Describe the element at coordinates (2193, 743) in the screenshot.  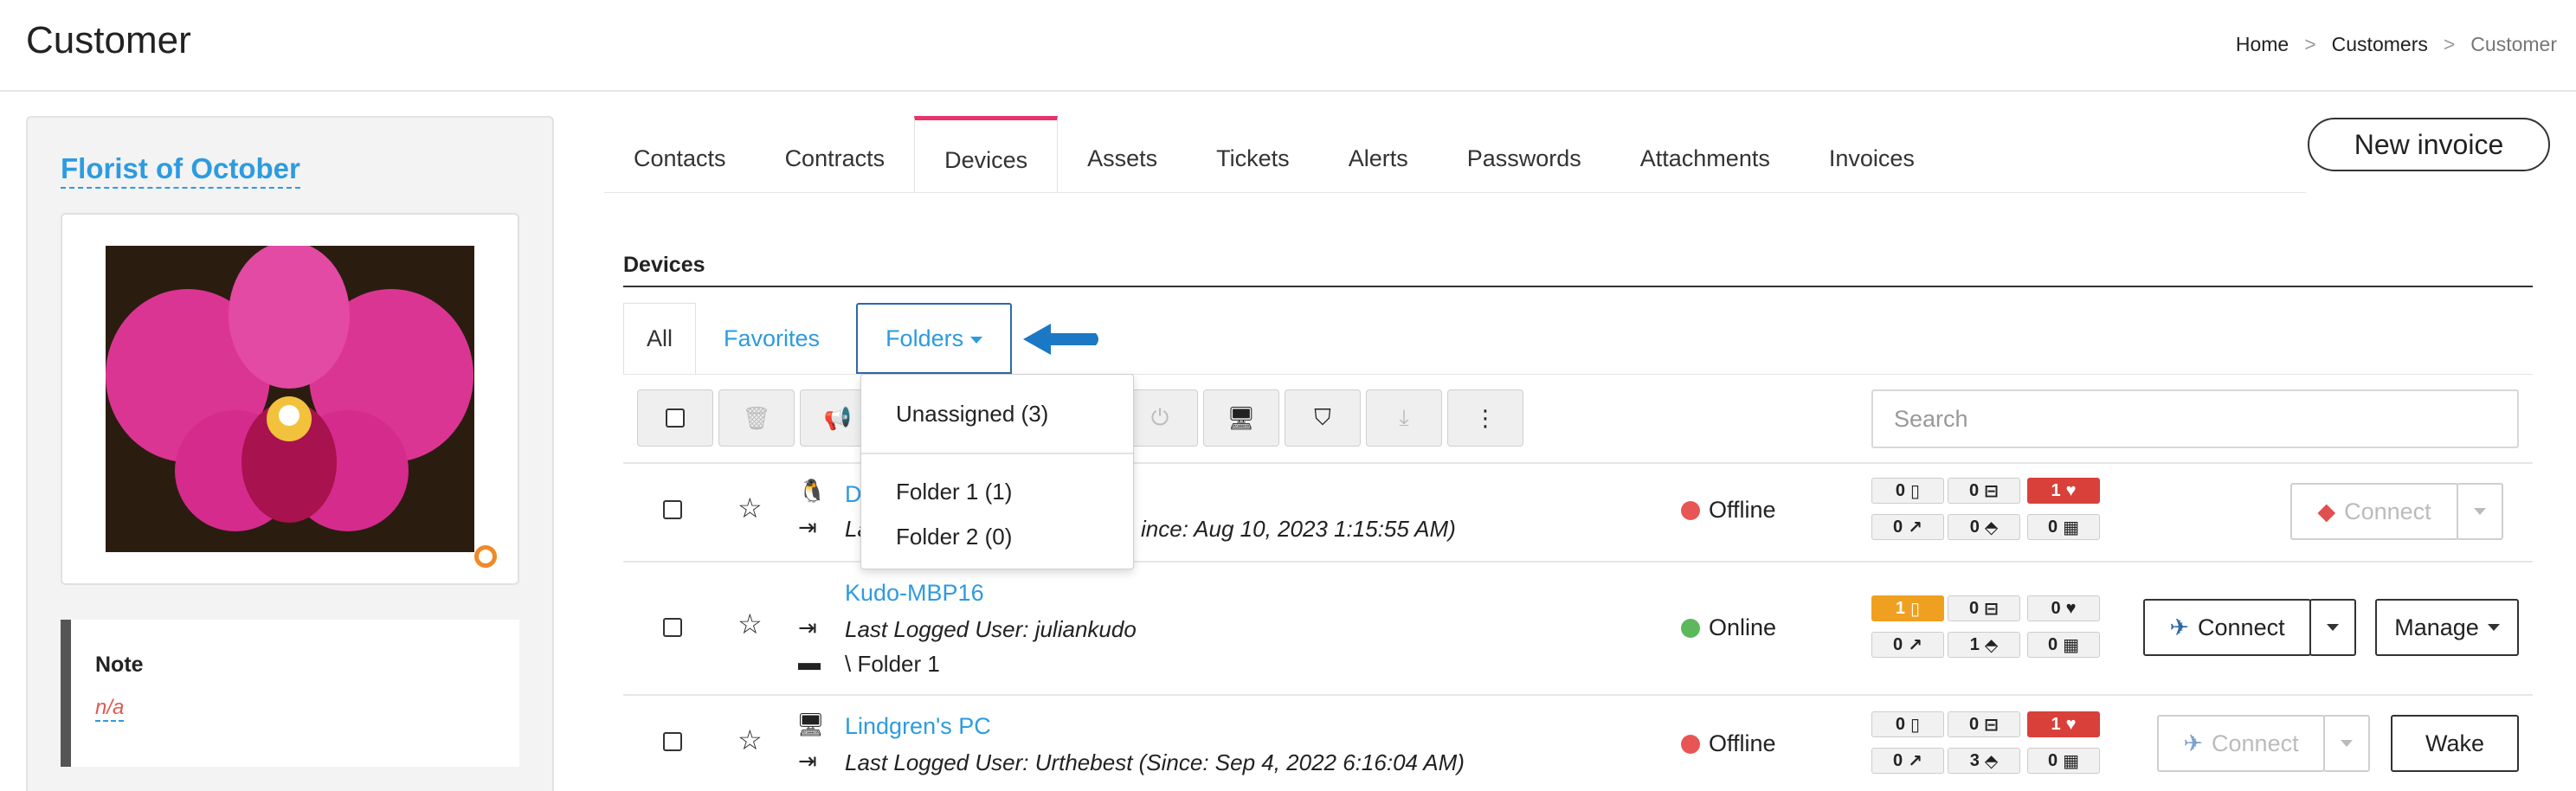
I see `connect-icon: ✈` at that location.